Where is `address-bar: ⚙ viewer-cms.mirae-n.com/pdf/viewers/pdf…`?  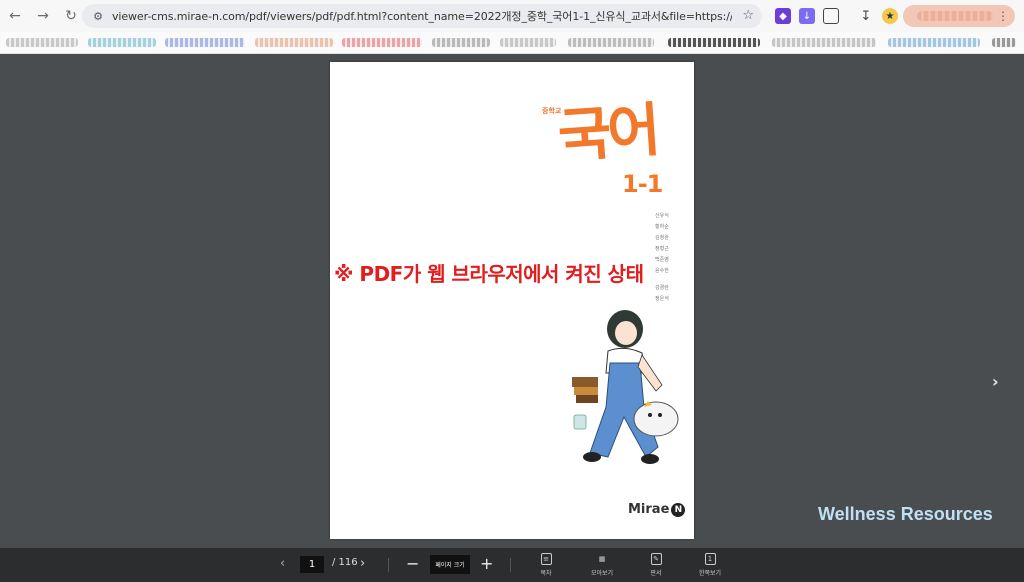
address-bar: ⚙ viewer-cms.mirae-n.com/pdf/viewers/pdf… is located at coordinates (422, 16).